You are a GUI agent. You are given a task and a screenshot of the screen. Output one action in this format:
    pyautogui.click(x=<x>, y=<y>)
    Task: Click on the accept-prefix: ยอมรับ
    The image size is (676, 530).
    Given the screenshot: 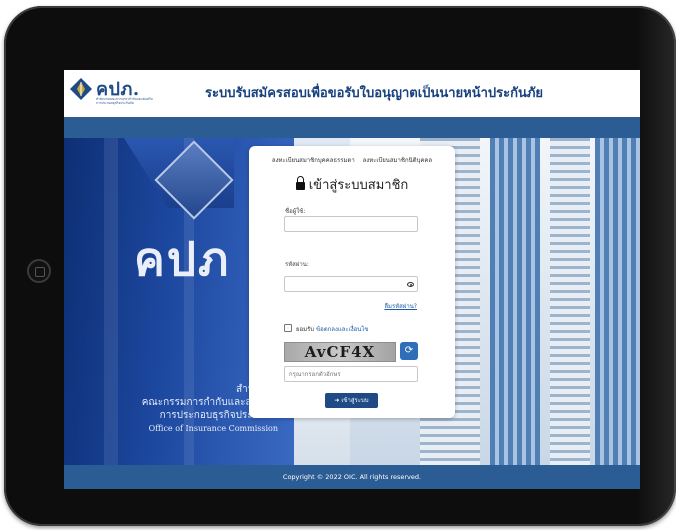 What is the action you would take?
    pyautogui.click(x=305, y=329)
    